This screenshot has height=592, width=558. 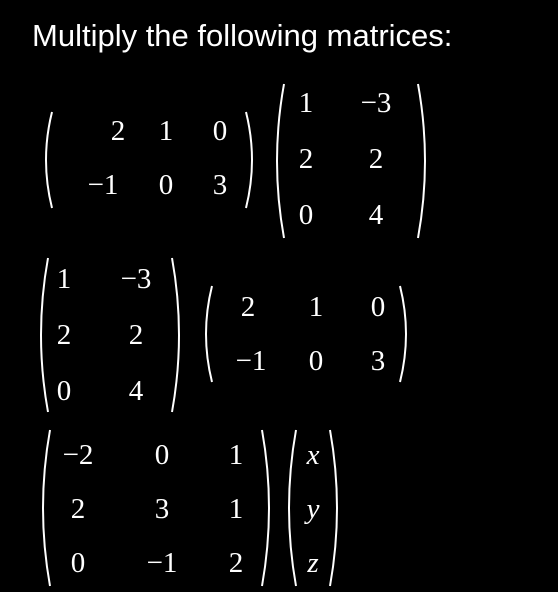 I want to click on problem-1-right-matrix: 1 −3 2 2 0 4, so click(x=352, y=161).